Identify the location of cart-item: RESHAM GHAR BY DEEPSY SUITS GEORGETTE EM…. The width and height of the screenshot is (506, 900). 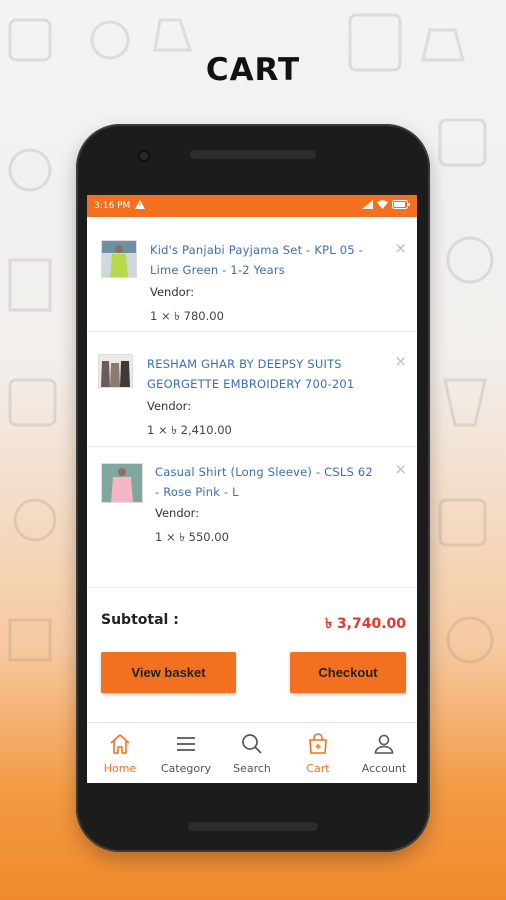
(252, 389).